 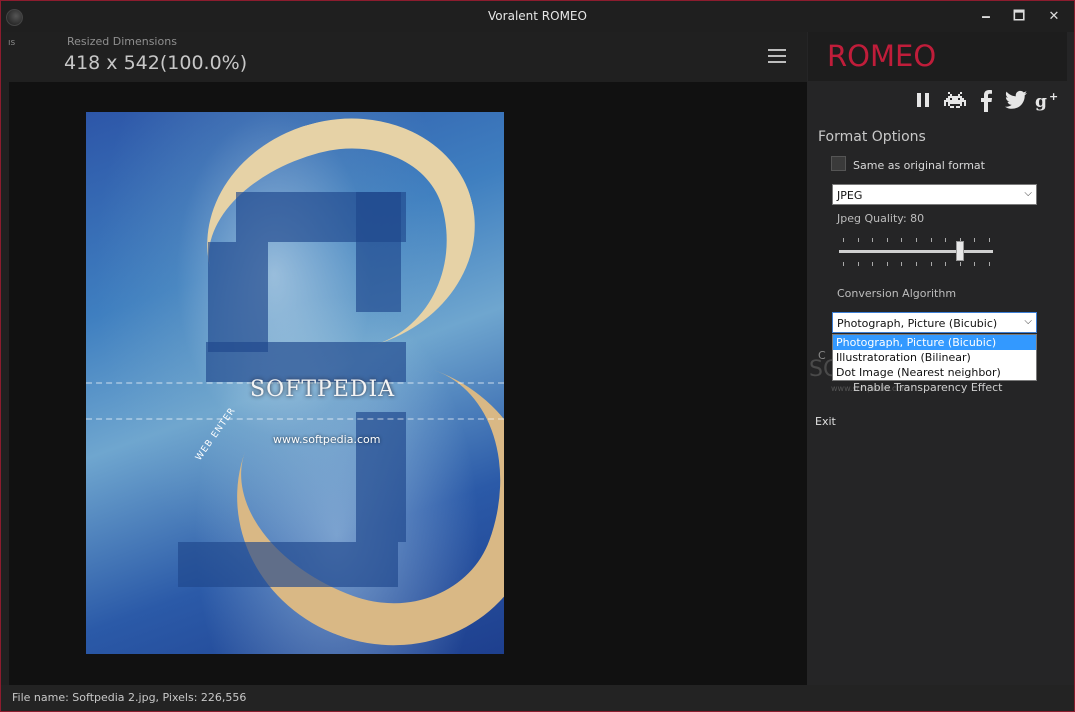 I want to click on brand-header: ROMEO, so click(x=937, y=56).